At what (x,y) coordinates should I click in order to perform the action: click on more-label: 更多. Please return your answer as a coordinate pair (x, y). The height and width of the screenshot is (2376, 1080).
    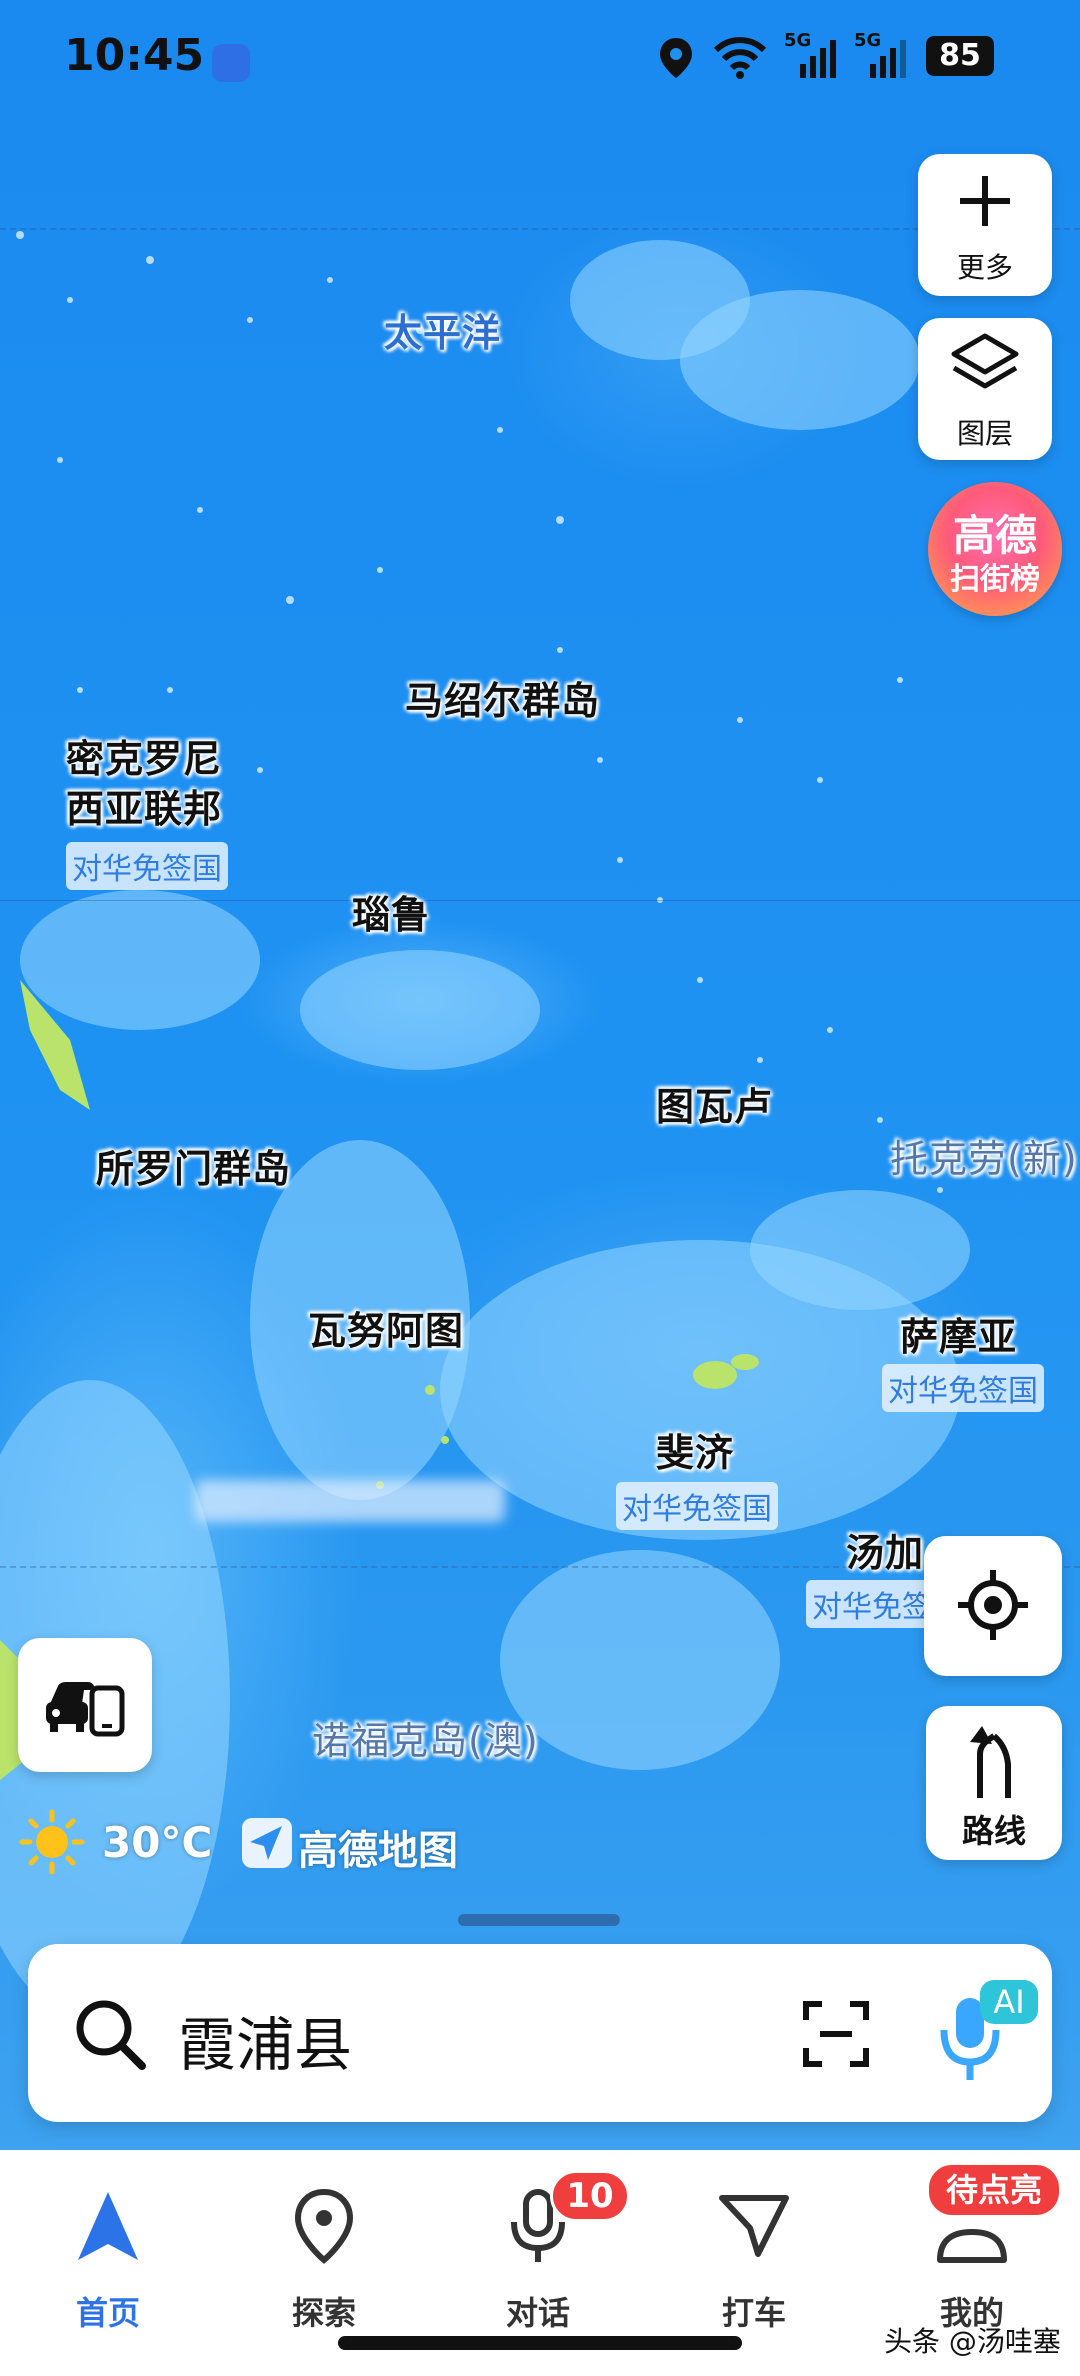
    Looking at the image, I should click on (984, 267).